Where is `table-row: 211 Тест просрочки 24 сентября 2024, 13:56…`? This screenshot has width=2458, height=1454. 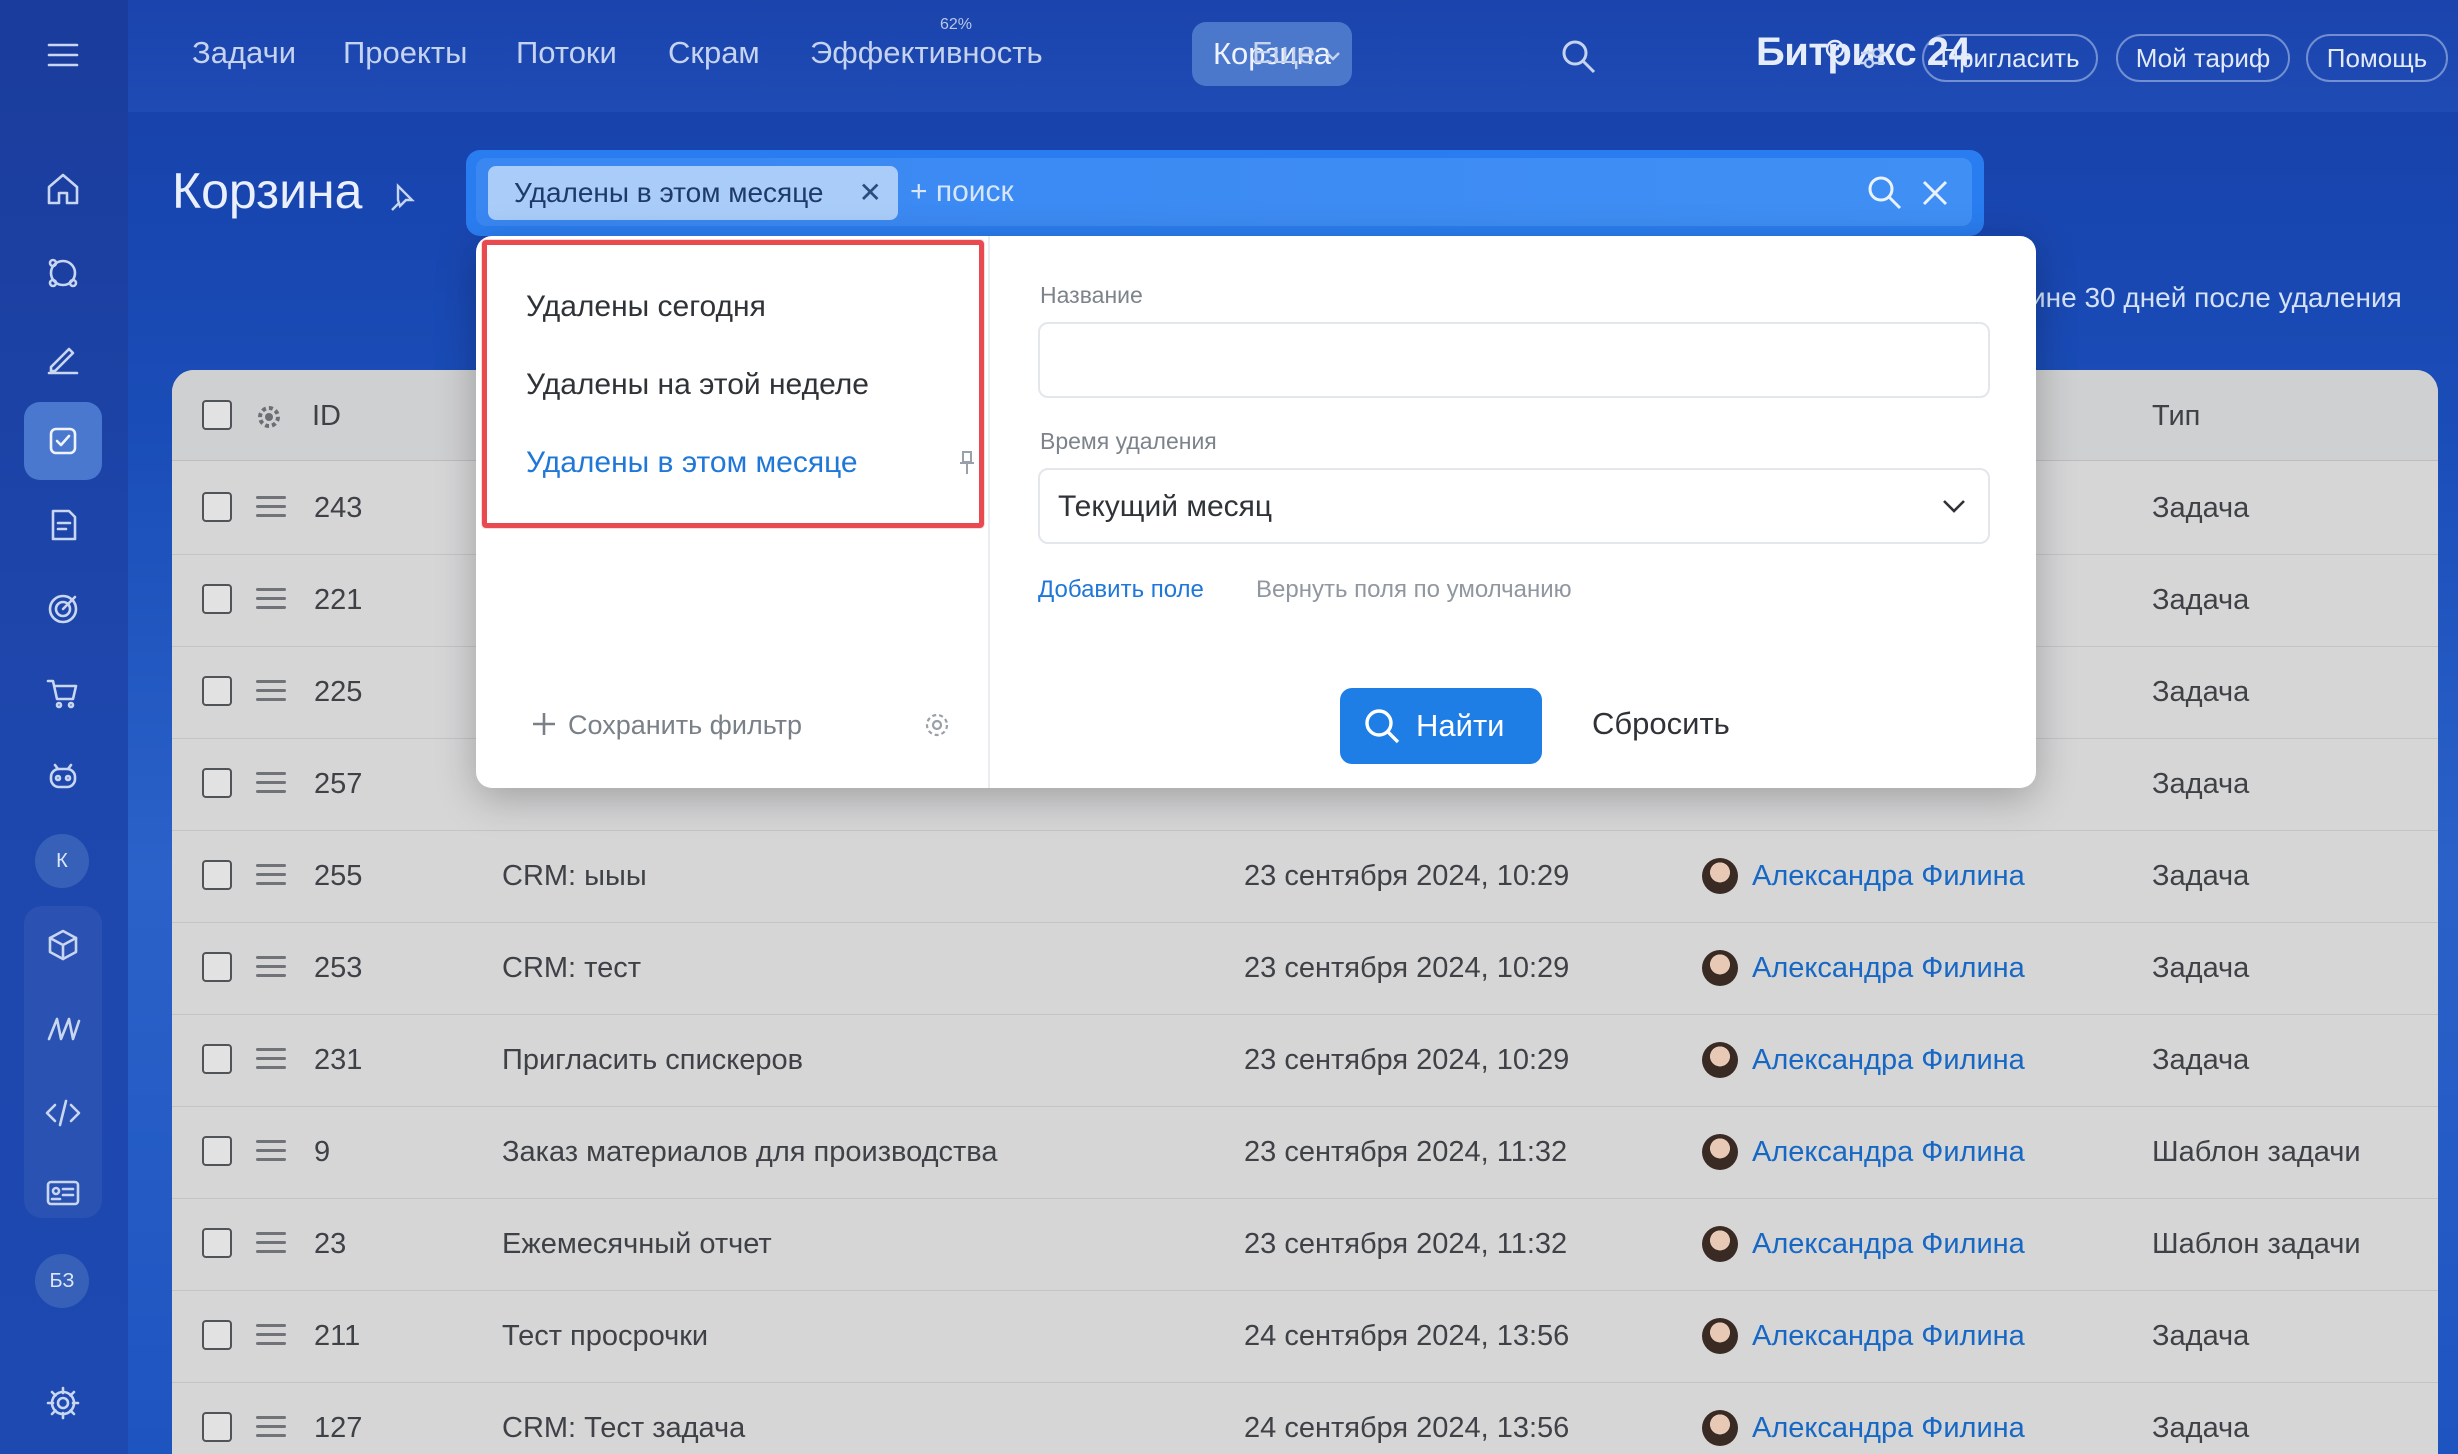 table-row: 211 Тест просрочки 24 сентября 2024, 13:56… is located at coordinates (1305, 1336).